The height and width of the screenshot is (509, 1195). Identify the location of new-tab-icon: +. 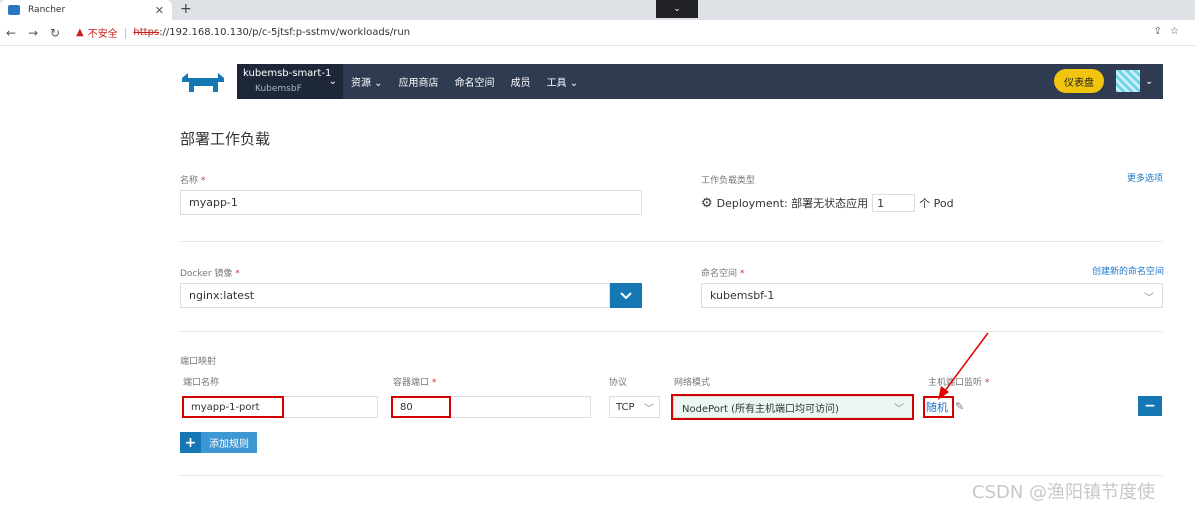
(186, 9).